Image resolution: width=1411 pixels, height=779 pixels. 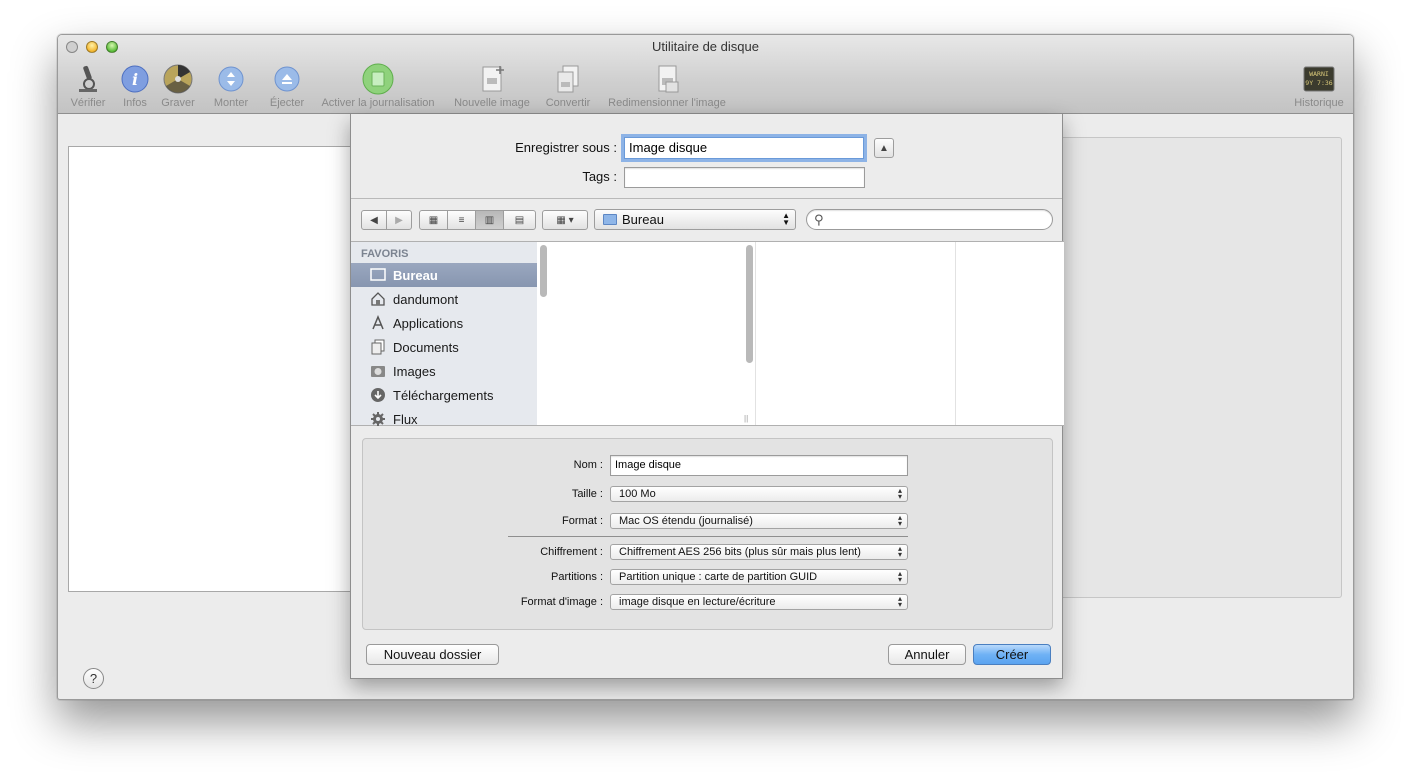 I want to click on chevron-left-icon: ◀, so click(x=374, y=220).